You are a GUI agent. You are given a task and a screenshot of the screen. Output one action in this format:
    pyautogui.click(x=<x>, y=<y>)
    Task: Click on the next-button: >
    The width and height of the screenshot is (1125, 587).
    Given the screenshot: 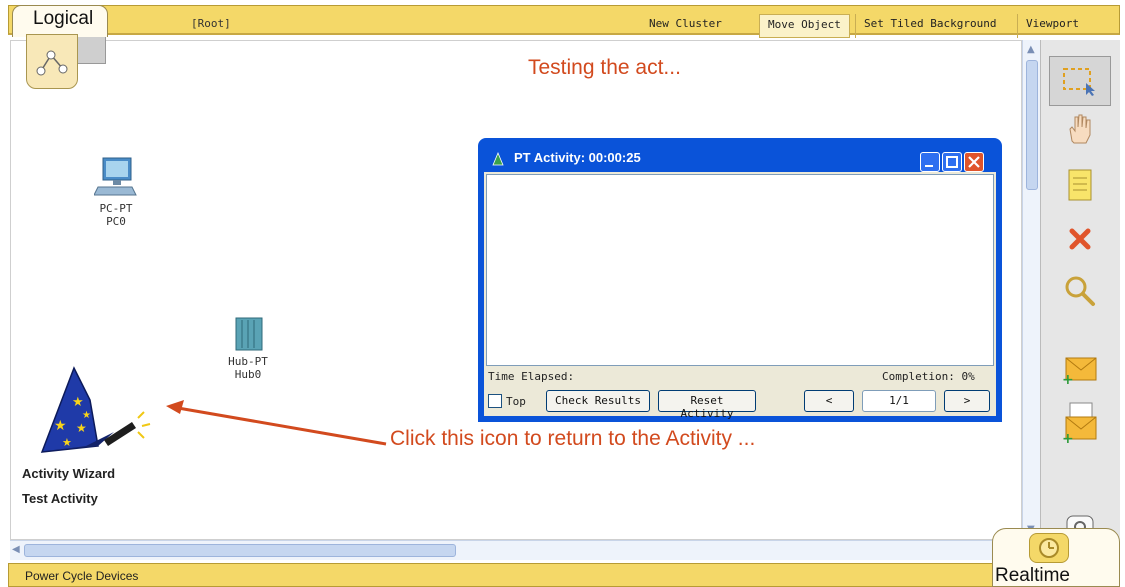 What is the action you would take?
    pyautogui.click(x=967, y=401)
    